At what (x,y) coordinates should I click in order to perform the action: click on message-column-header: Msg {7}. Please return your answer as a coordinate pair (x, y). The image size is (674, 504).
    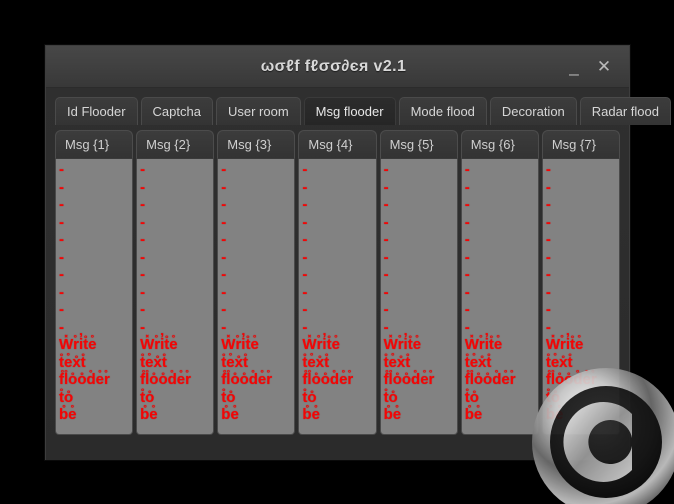
    Looking at the image, I should click on (580, 144).